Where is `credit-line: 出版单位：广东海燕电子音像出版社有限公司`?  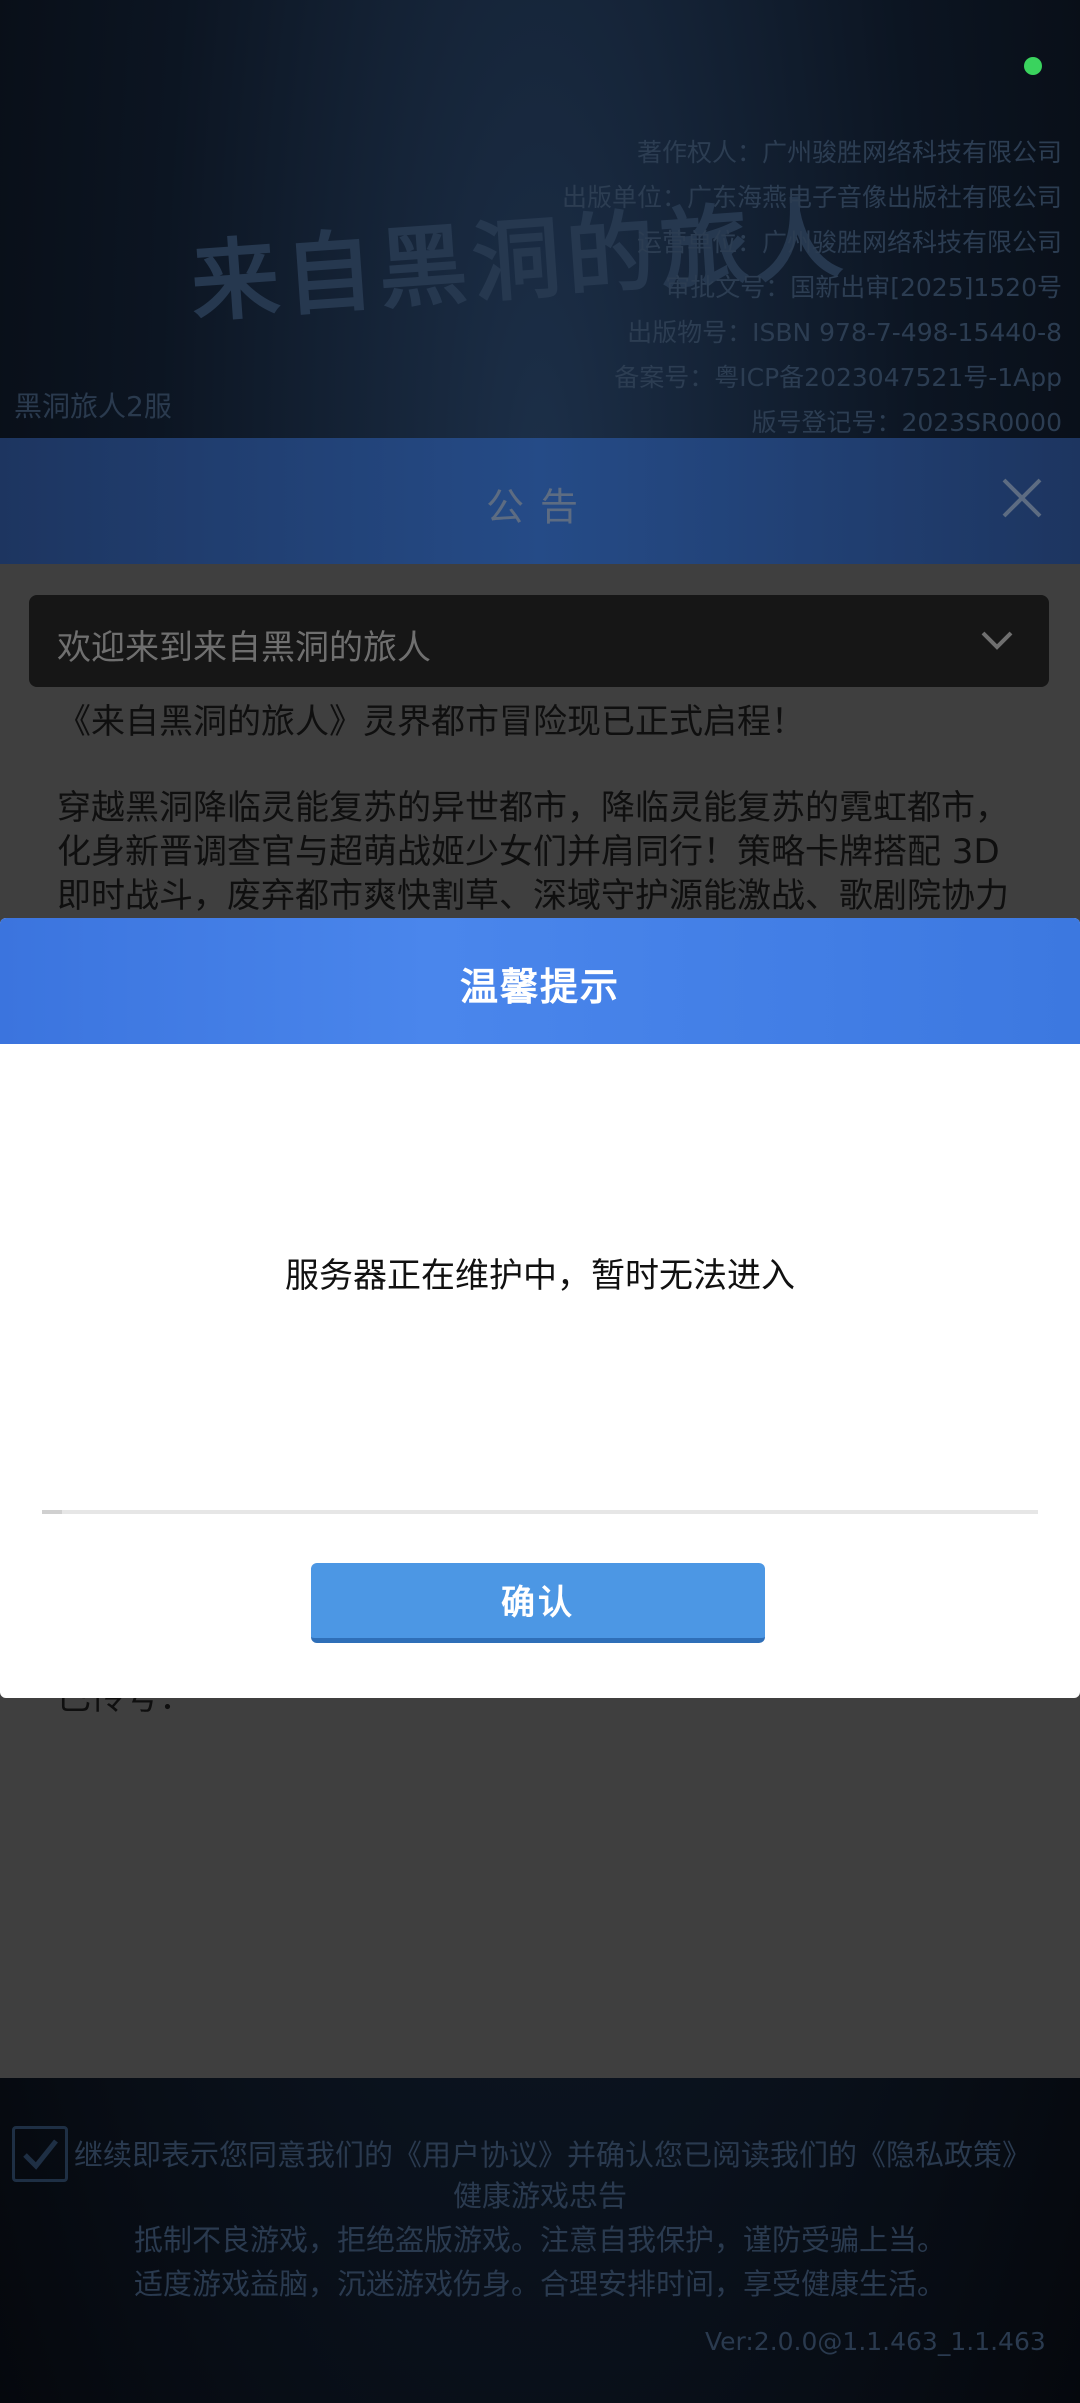
credit-line: 出版单位：广东海燕电子音像出版社有限公司 is located at coordinates (811, 197).